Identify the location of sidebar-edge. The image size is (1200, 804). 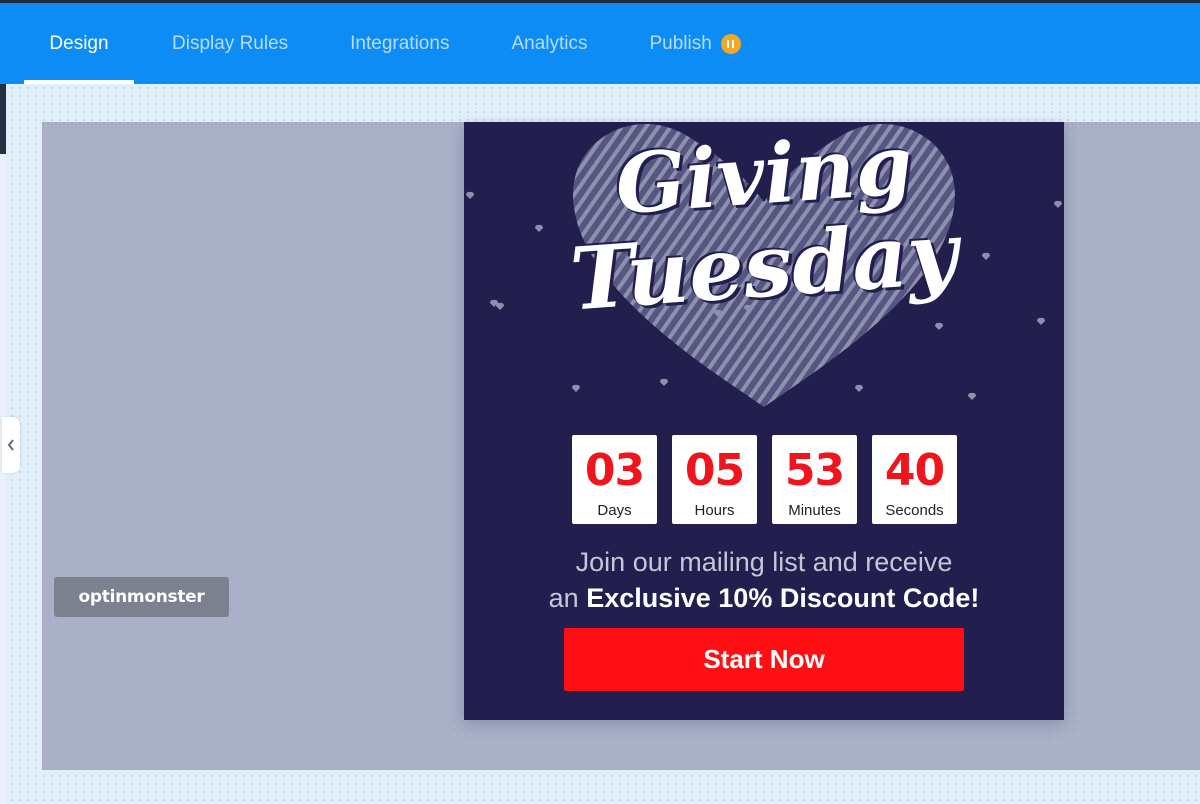
(3, 119).